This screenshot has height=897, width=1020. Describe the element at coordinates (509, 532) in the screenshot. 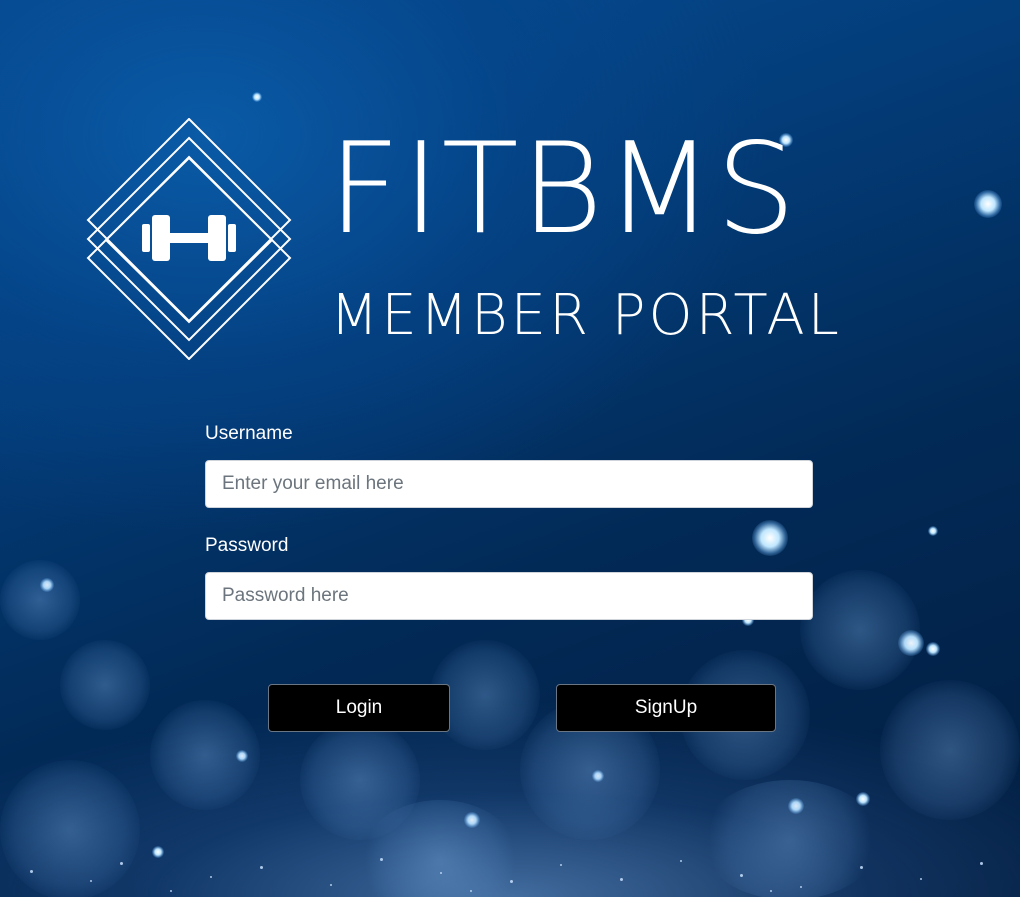

I see `login-form: Username Password` at that location.